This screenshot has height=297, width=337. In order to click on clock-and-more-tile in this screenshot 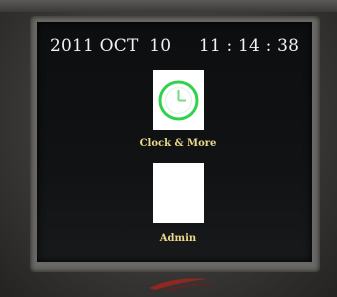, I will do `click(178, 100)`.